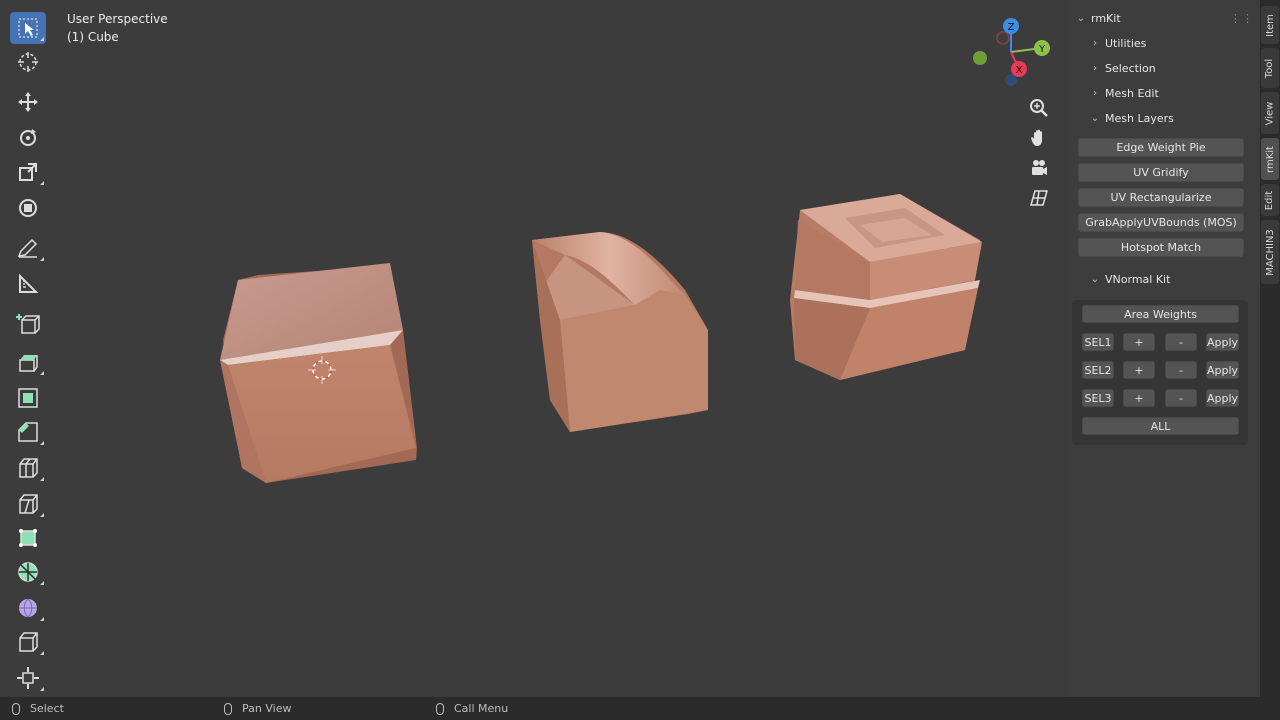 The height and width of the screenshot is (720, 1280). What do you see at coordinates (1161, 247) in the screenshot?
I see `hotspot-match-button: Hotspot Match` at bounding box center [1161, 247].